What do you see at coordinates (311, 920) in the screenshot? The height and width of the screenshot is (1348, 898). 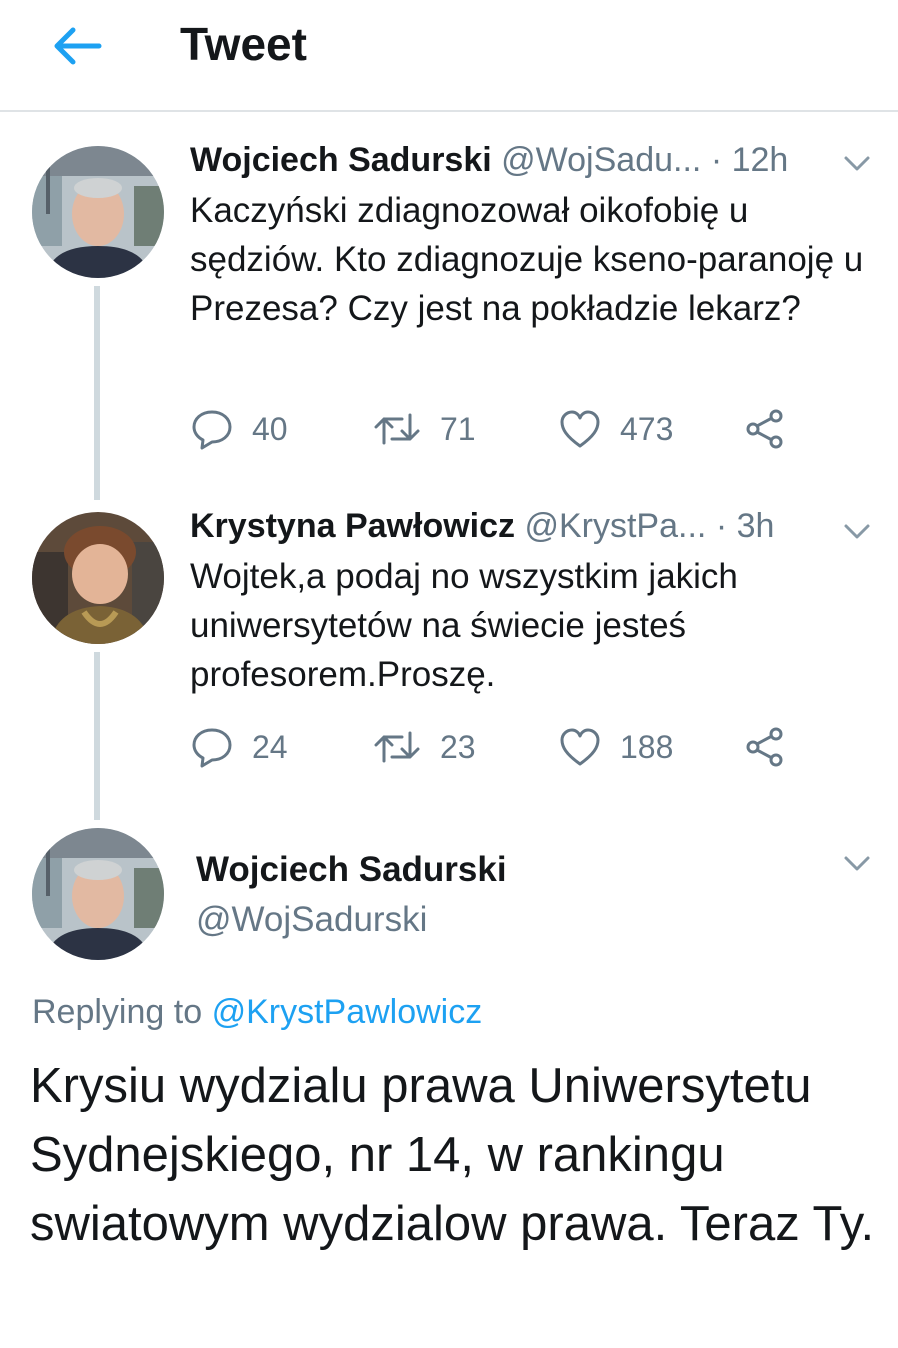 I see `author-handle: @WojSadurski` at bounding box center [311, 920].